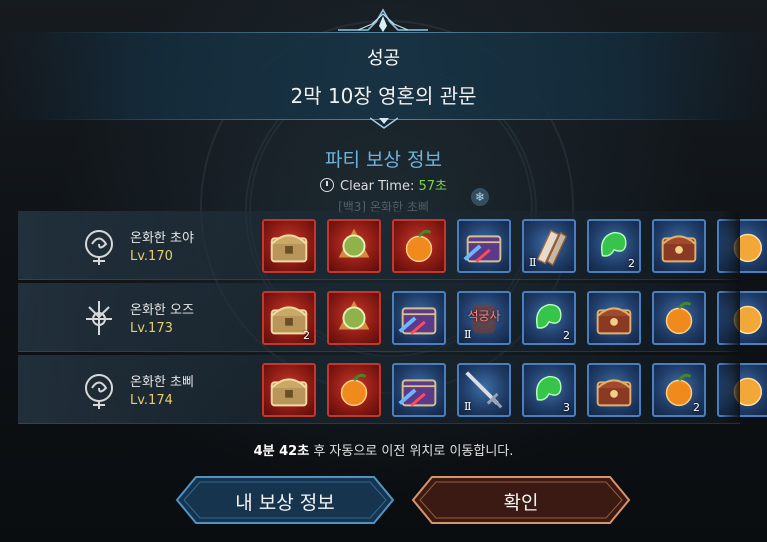 This screenshot has width=767, height=542. I want to click on member-name: 온화한 오즈, so click(162, 310).